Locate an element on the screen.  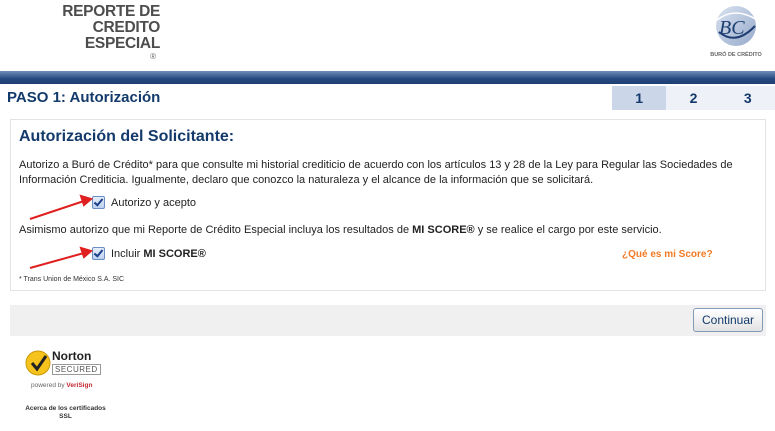
reporte-credito-especial-logo: REPORTE DE CREDITO ESPECIAL ® is located at coordinates (90, 33).